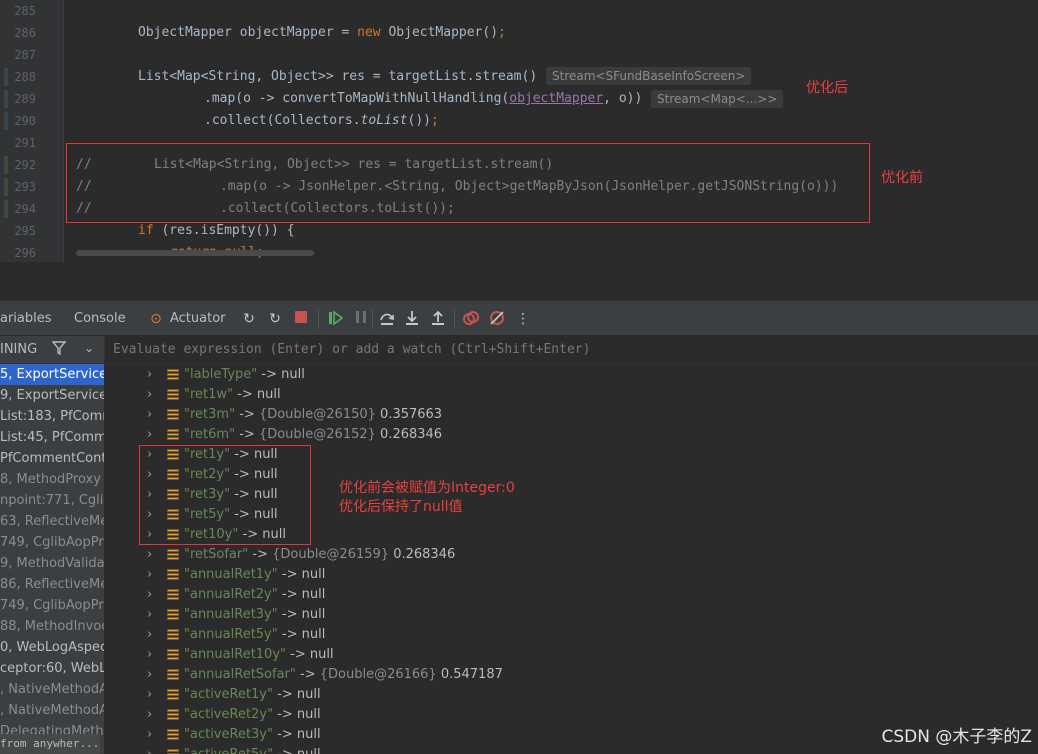 Image resolution: width=1038 pixels, height=754 pixels. Describe the element at coordinates (52, 374) in the screenshot. I see `stack-frame: 5, ExportServiceI` at that location.